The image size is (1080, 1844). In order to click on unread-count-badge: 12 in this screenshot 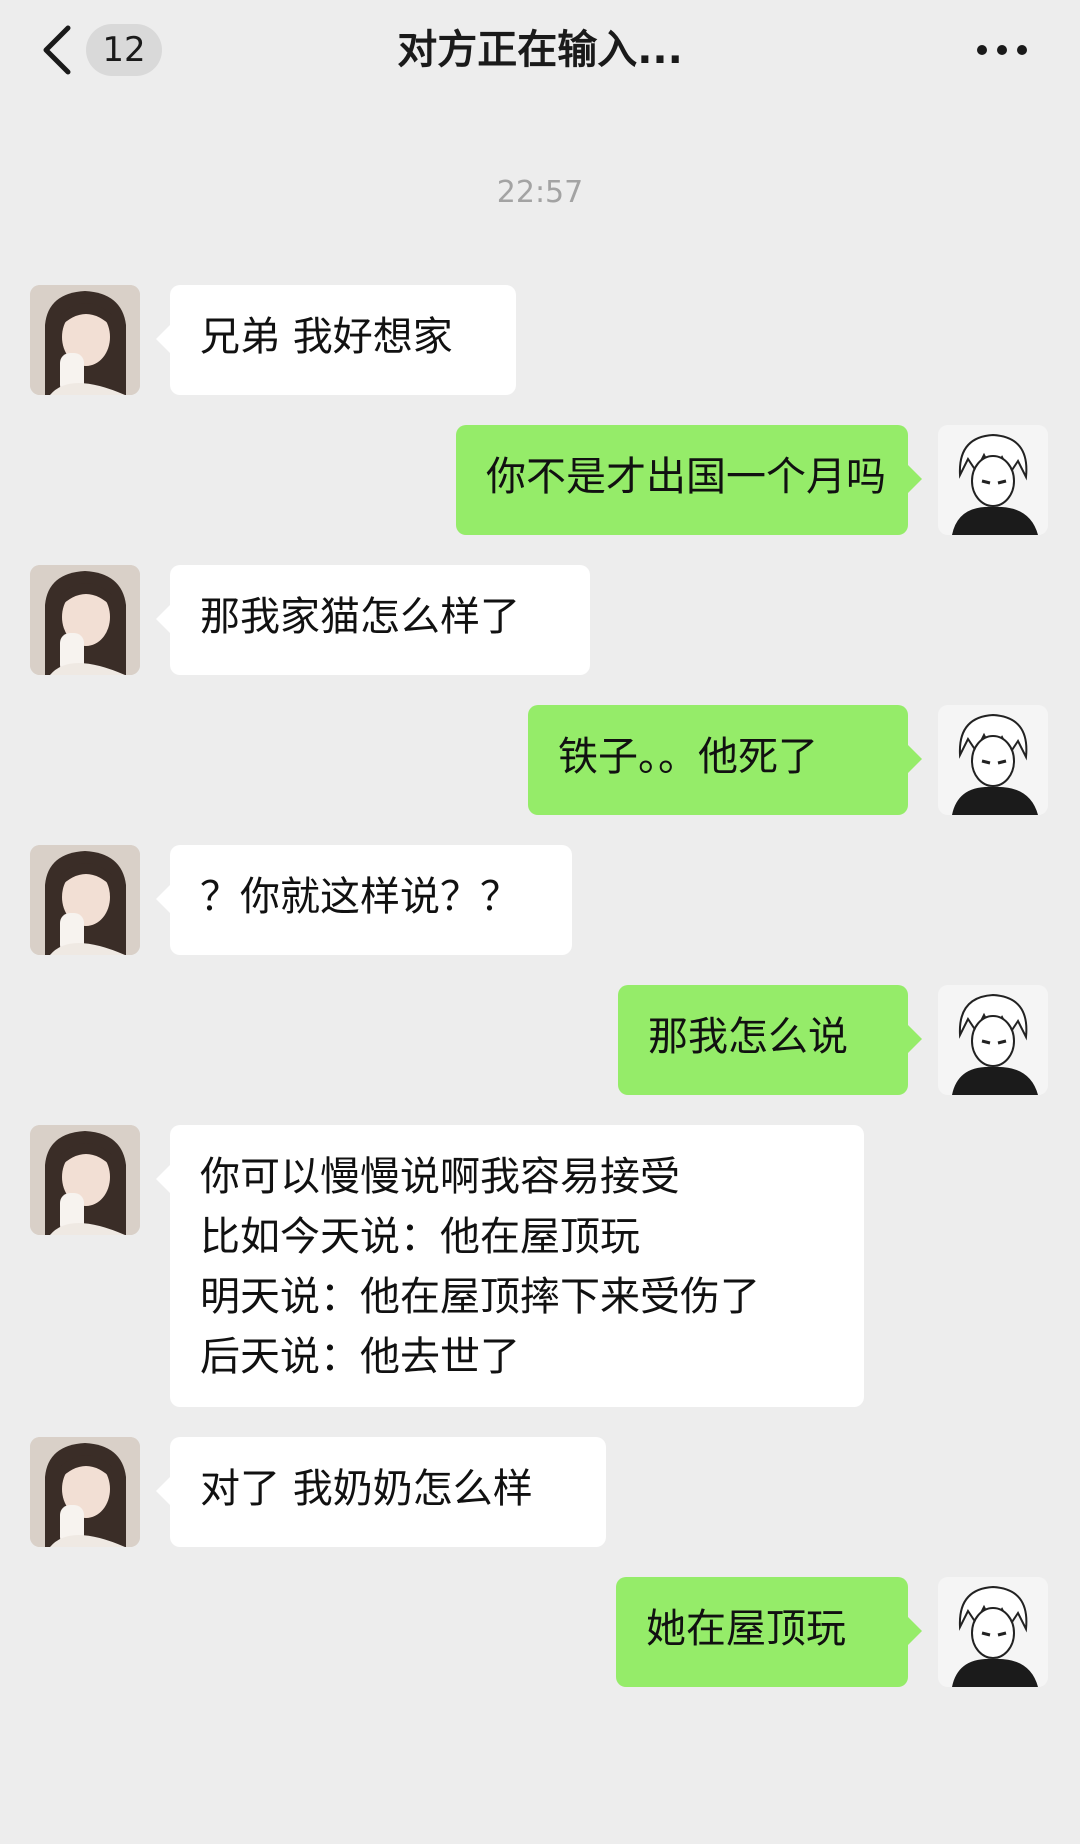, I will do `click(124, 50)`.